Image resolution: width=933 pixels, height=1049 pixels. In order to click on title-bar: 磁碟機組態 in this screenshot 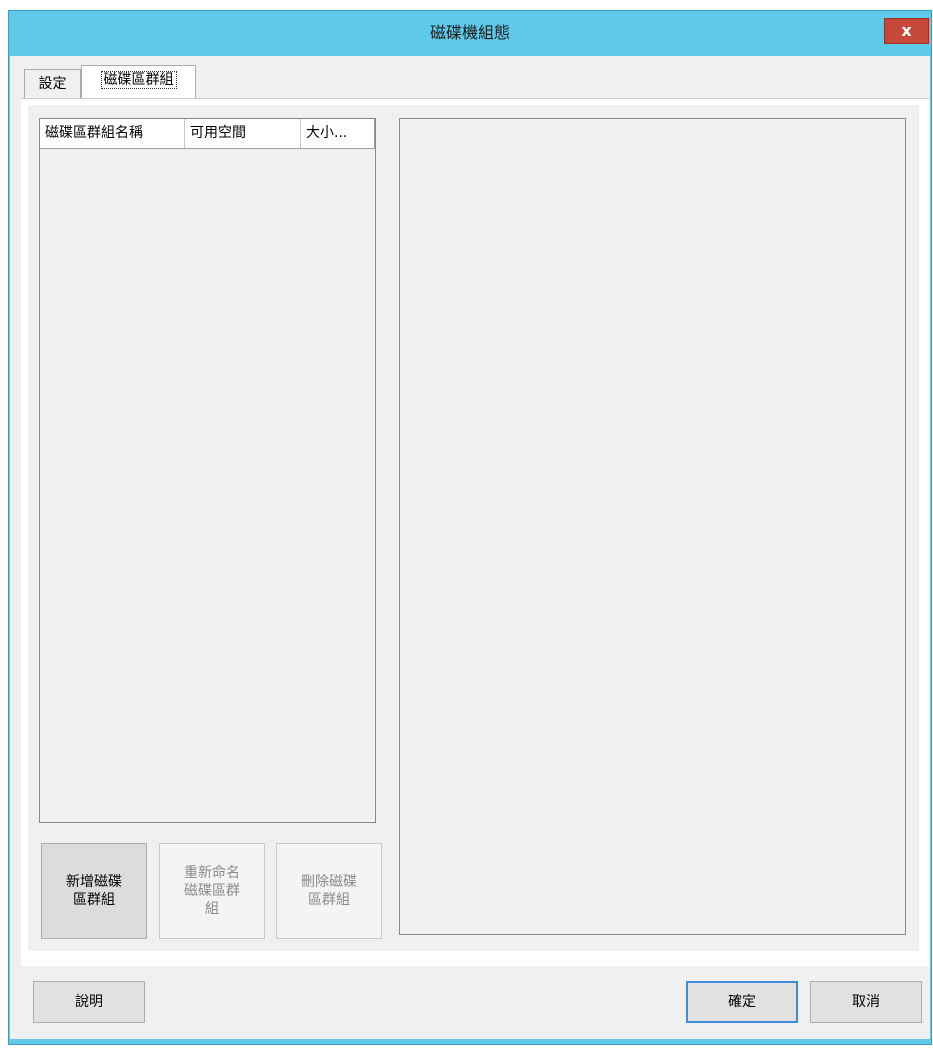, I will do `click(470, 33)`.